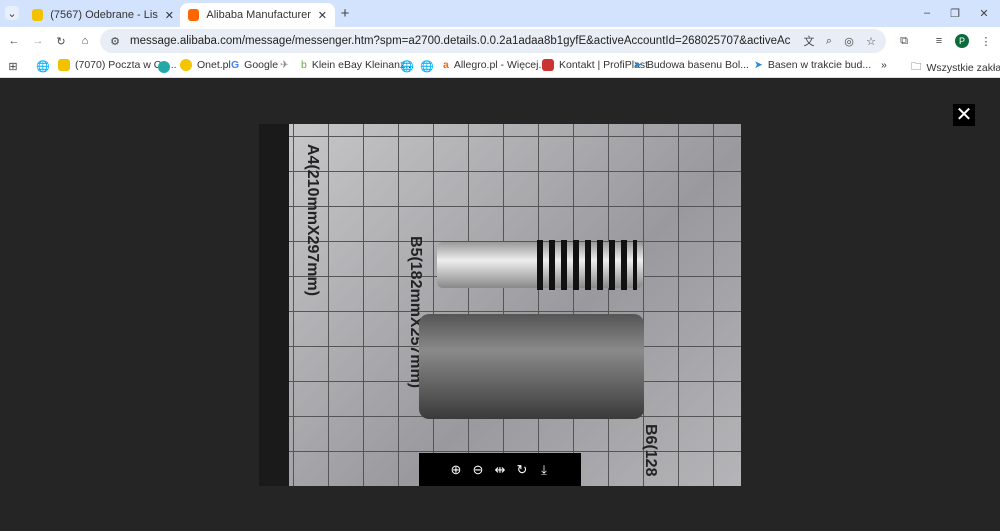  I want to click on translate-icon: 文, so click(809, 41).